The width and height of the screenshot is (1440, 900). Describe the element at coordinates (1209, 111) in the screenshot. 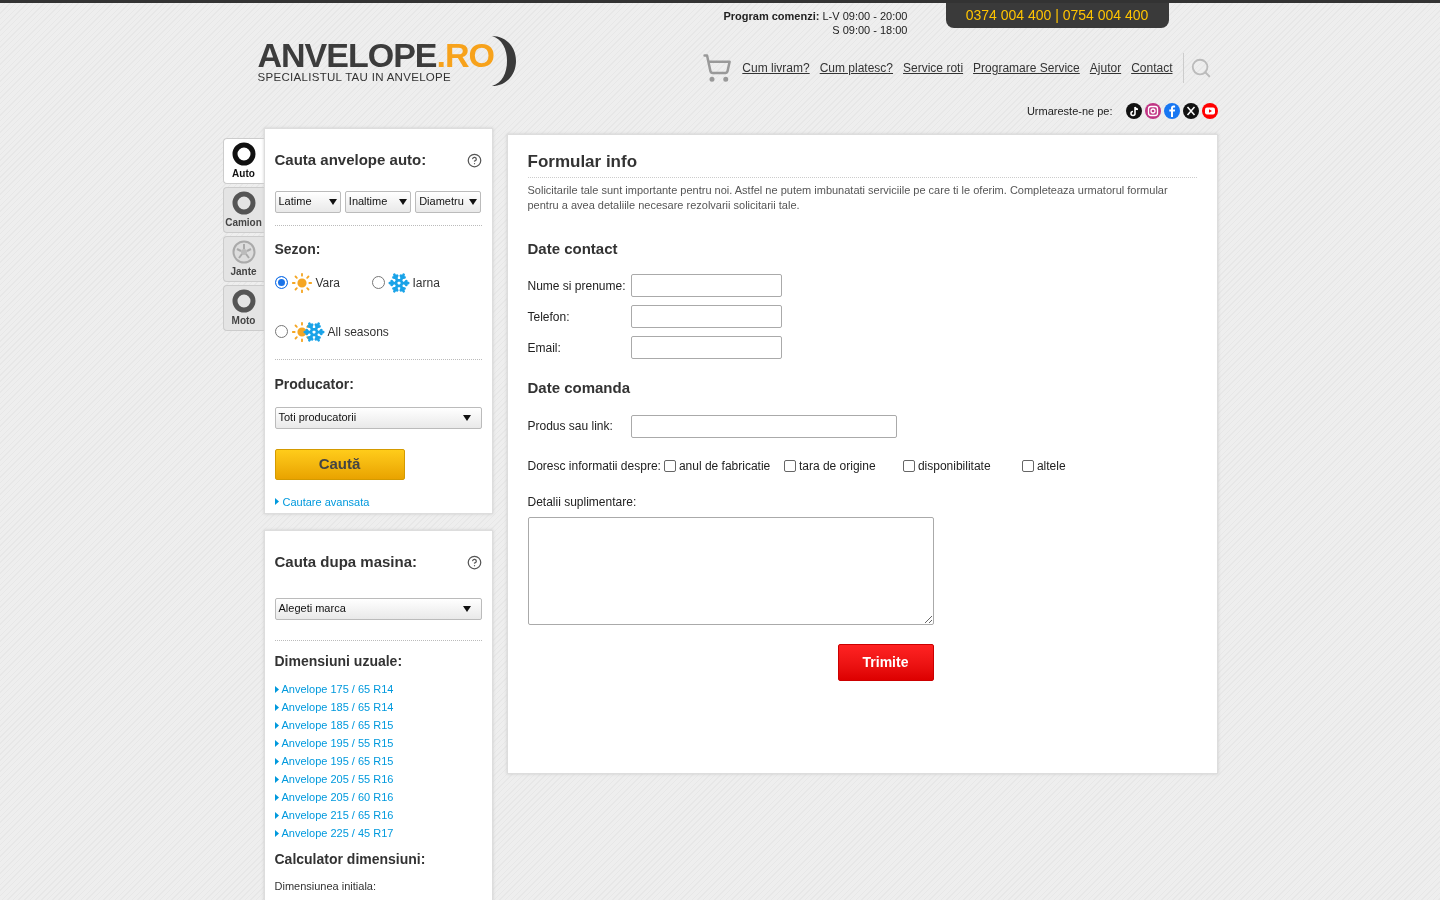

I see `play-icon` at that location.